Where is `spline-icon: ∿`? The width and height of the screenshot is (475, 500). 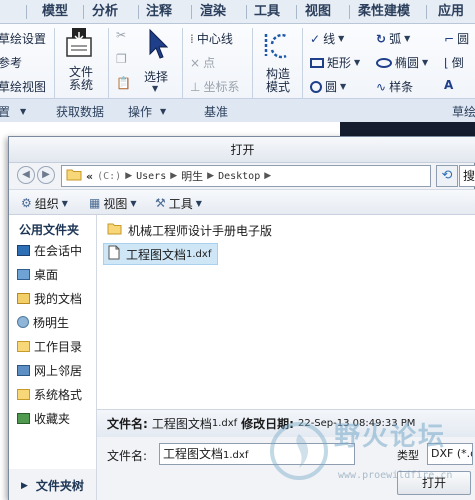 spline-icon: ∿ is located at coordinates (381, 86).